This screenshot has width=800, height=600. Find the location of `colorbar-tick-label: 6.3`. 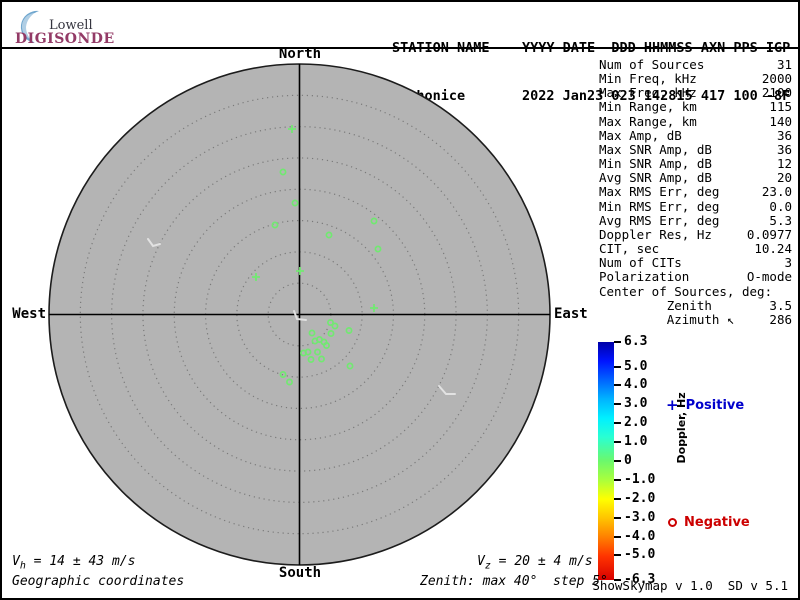

colorbar-tick-label: 6.3 is located at coordinates (636, 341).